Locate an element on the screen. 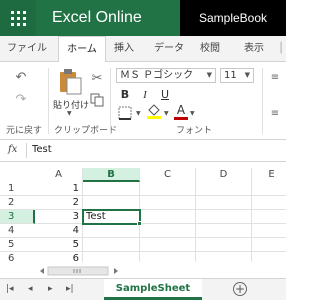 The height and width of the screenshot is (300, 320). cell-c6 is located at coordinates (168, 257).